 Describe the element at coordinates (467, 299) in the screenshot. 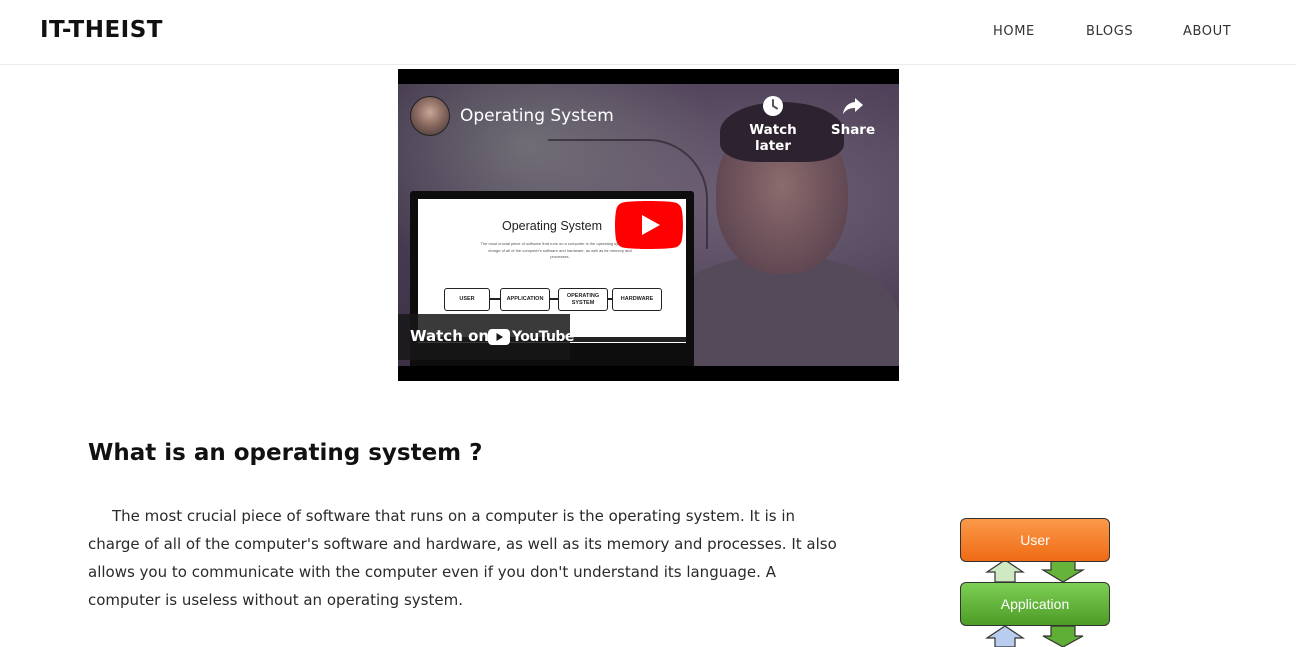

I see `slide-box-user: USER` at that location.